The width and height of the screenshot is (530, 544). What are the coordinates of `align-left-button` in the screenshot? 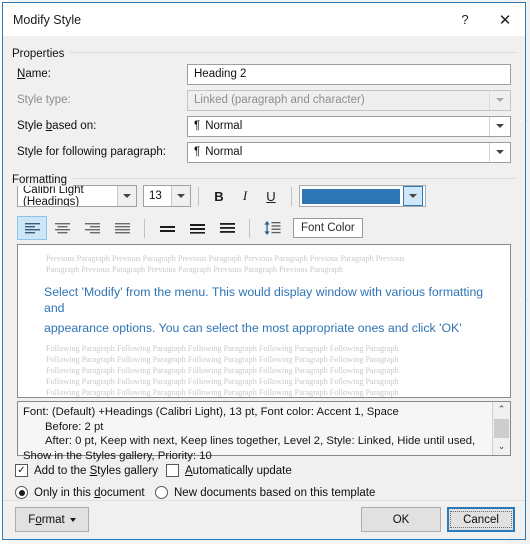 It's located at (32, 228).